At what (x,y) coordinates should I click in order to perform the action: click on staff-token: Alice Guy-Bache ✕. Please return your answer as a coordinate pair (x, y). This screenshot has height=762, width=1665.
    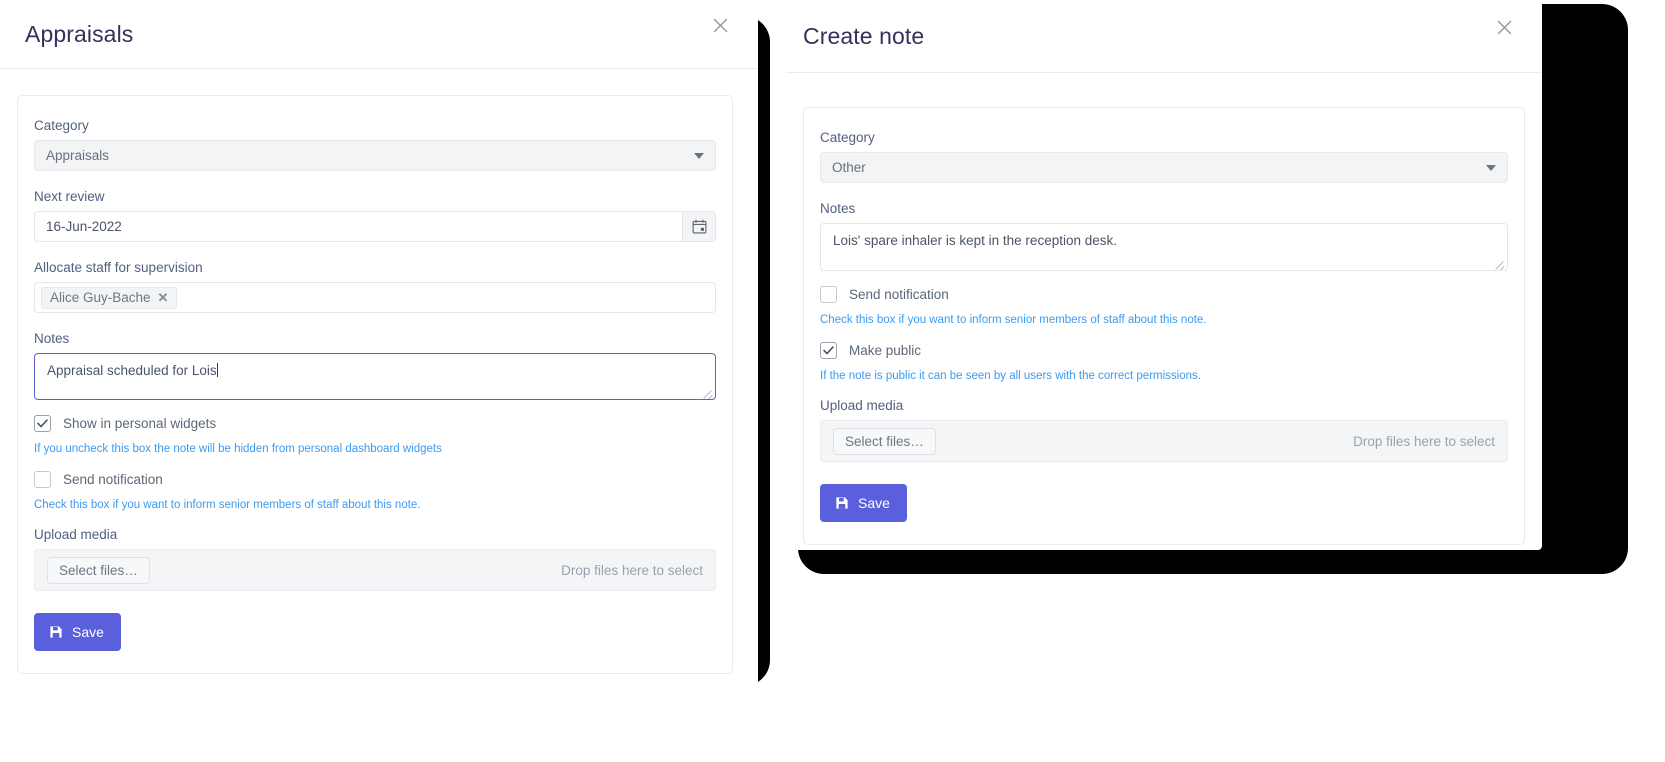
    Looking at the image, I should click on (109, 297).